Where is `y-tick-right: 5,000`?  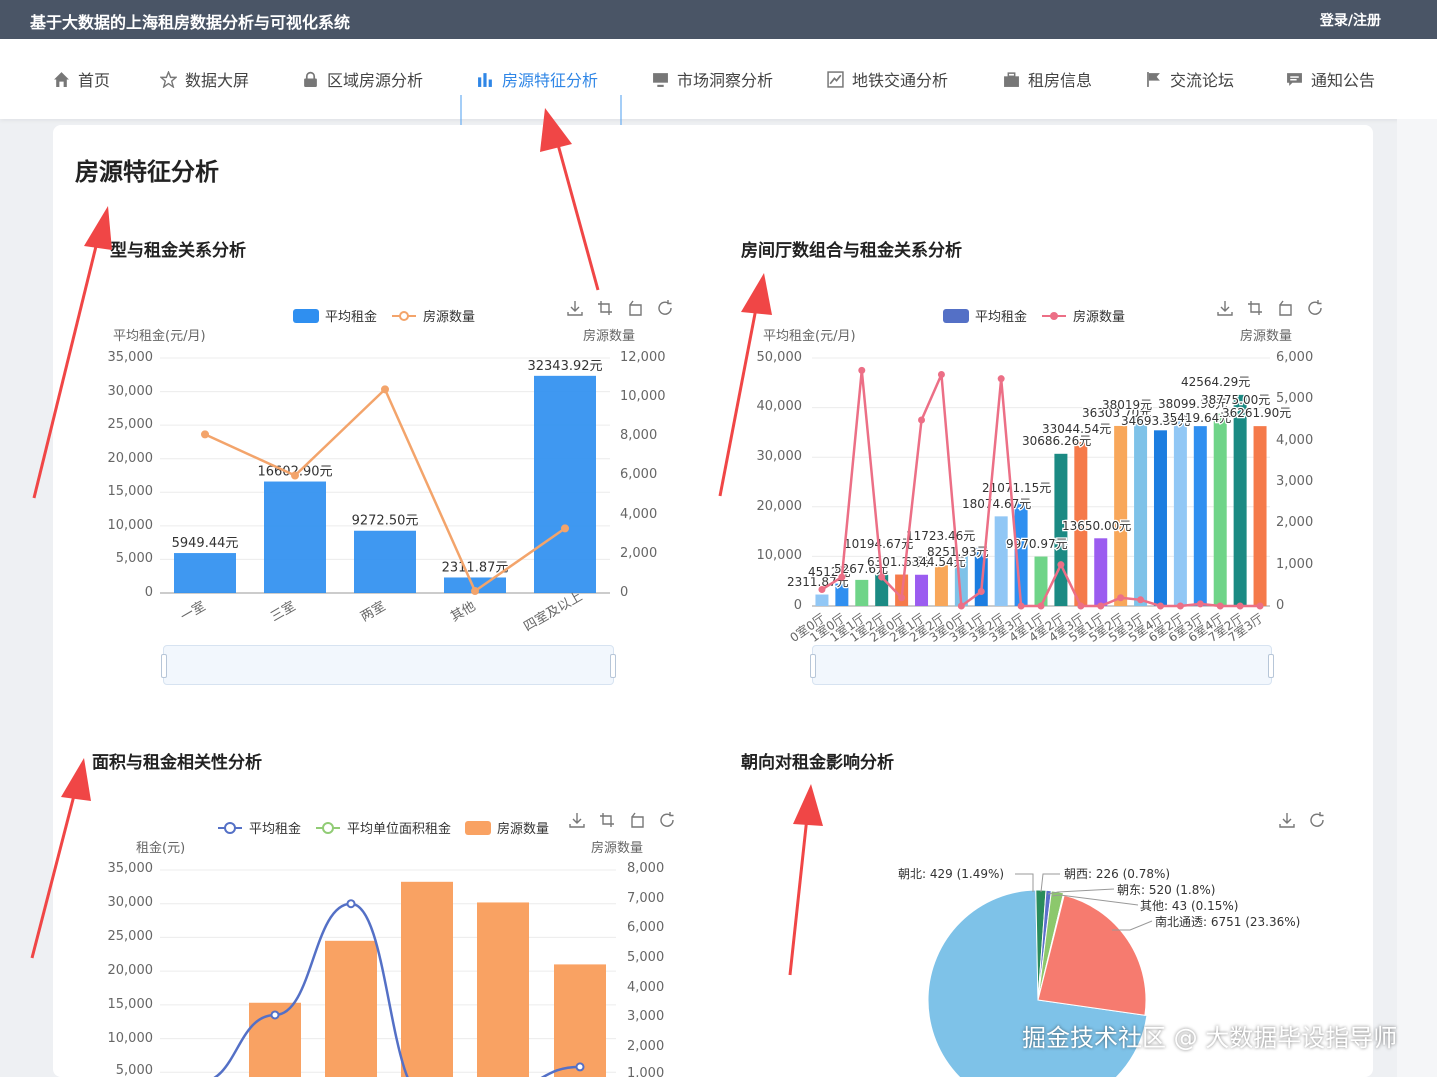
y-tick-right: 5,000 is located at coordinates (646, 957).